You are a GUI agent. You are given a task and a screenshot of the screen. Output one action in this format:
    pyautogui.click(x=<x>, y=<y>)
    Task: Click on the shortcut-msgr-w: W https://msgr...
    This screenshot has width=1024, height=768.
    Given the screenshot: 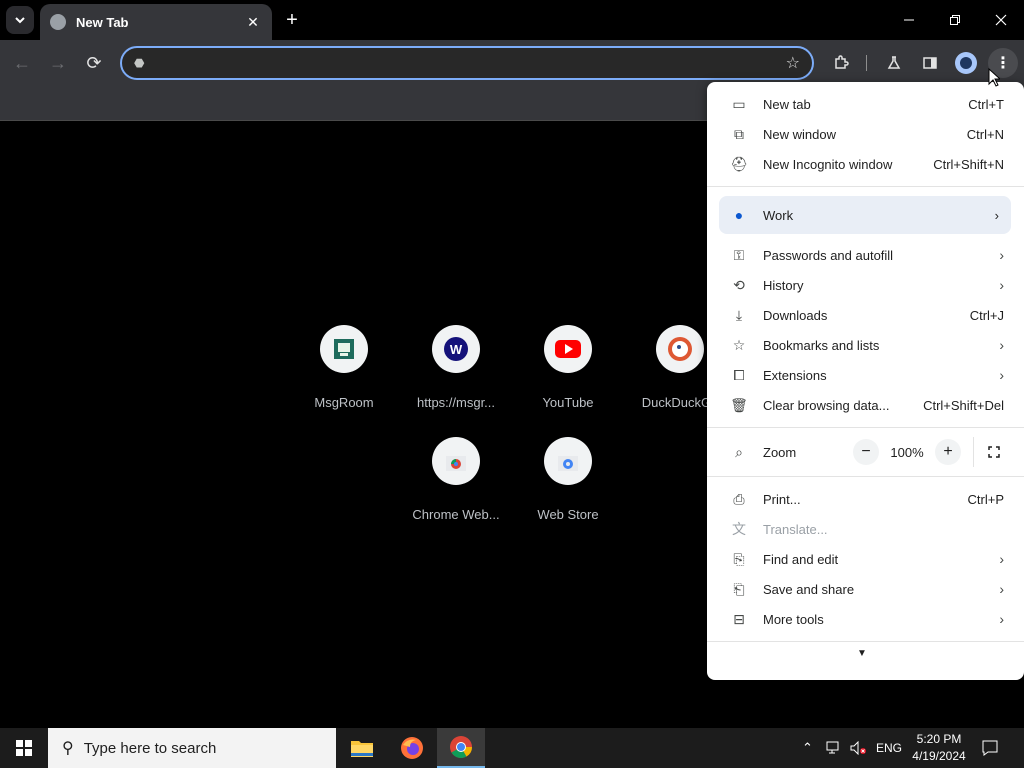 What is the action you would take?
    pyautogui.click(x=456, y=375)
    